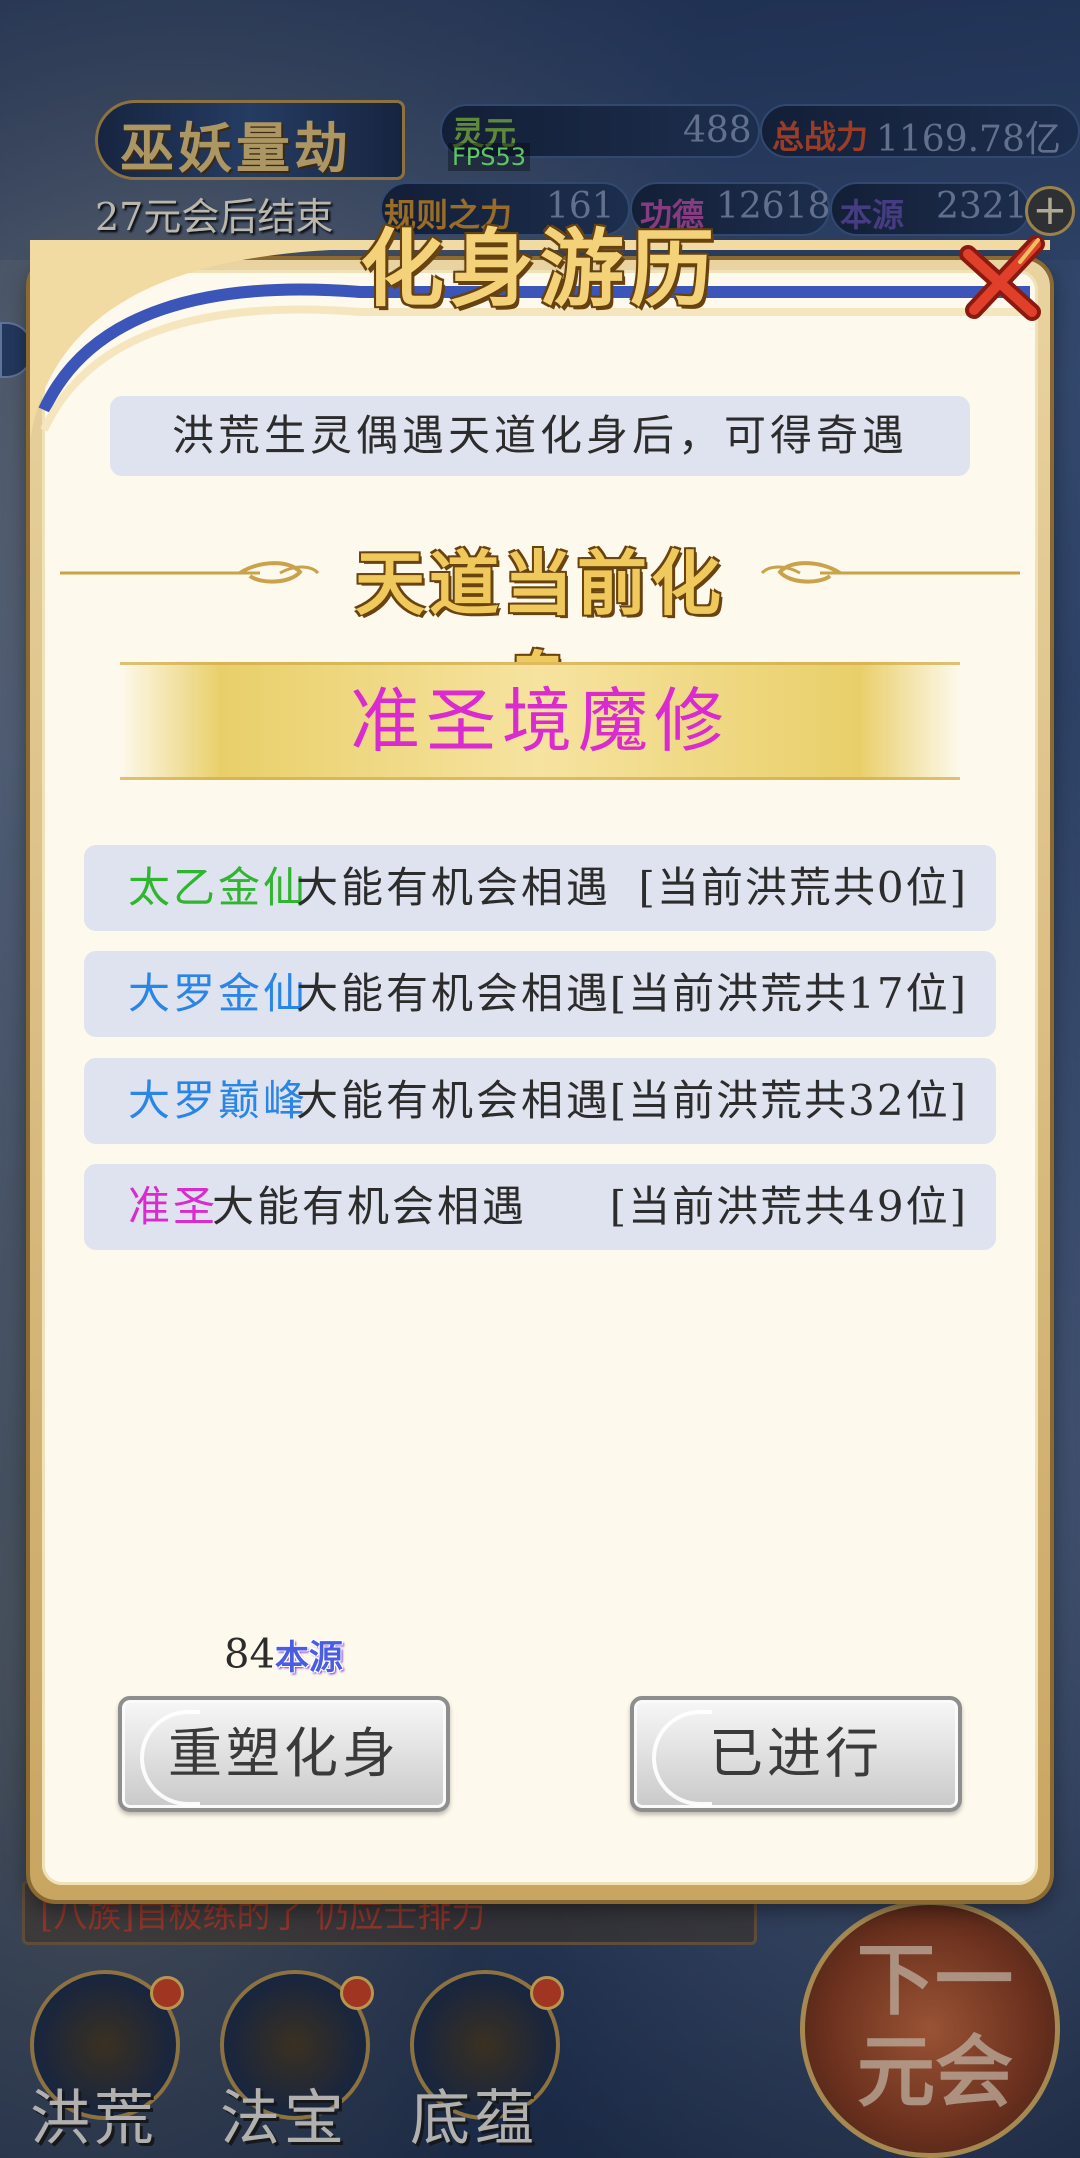  Describe the element at coordinates (788, 1206) in the screenshot. I see `realm-count: [当前洪荒共49位]` at that location.